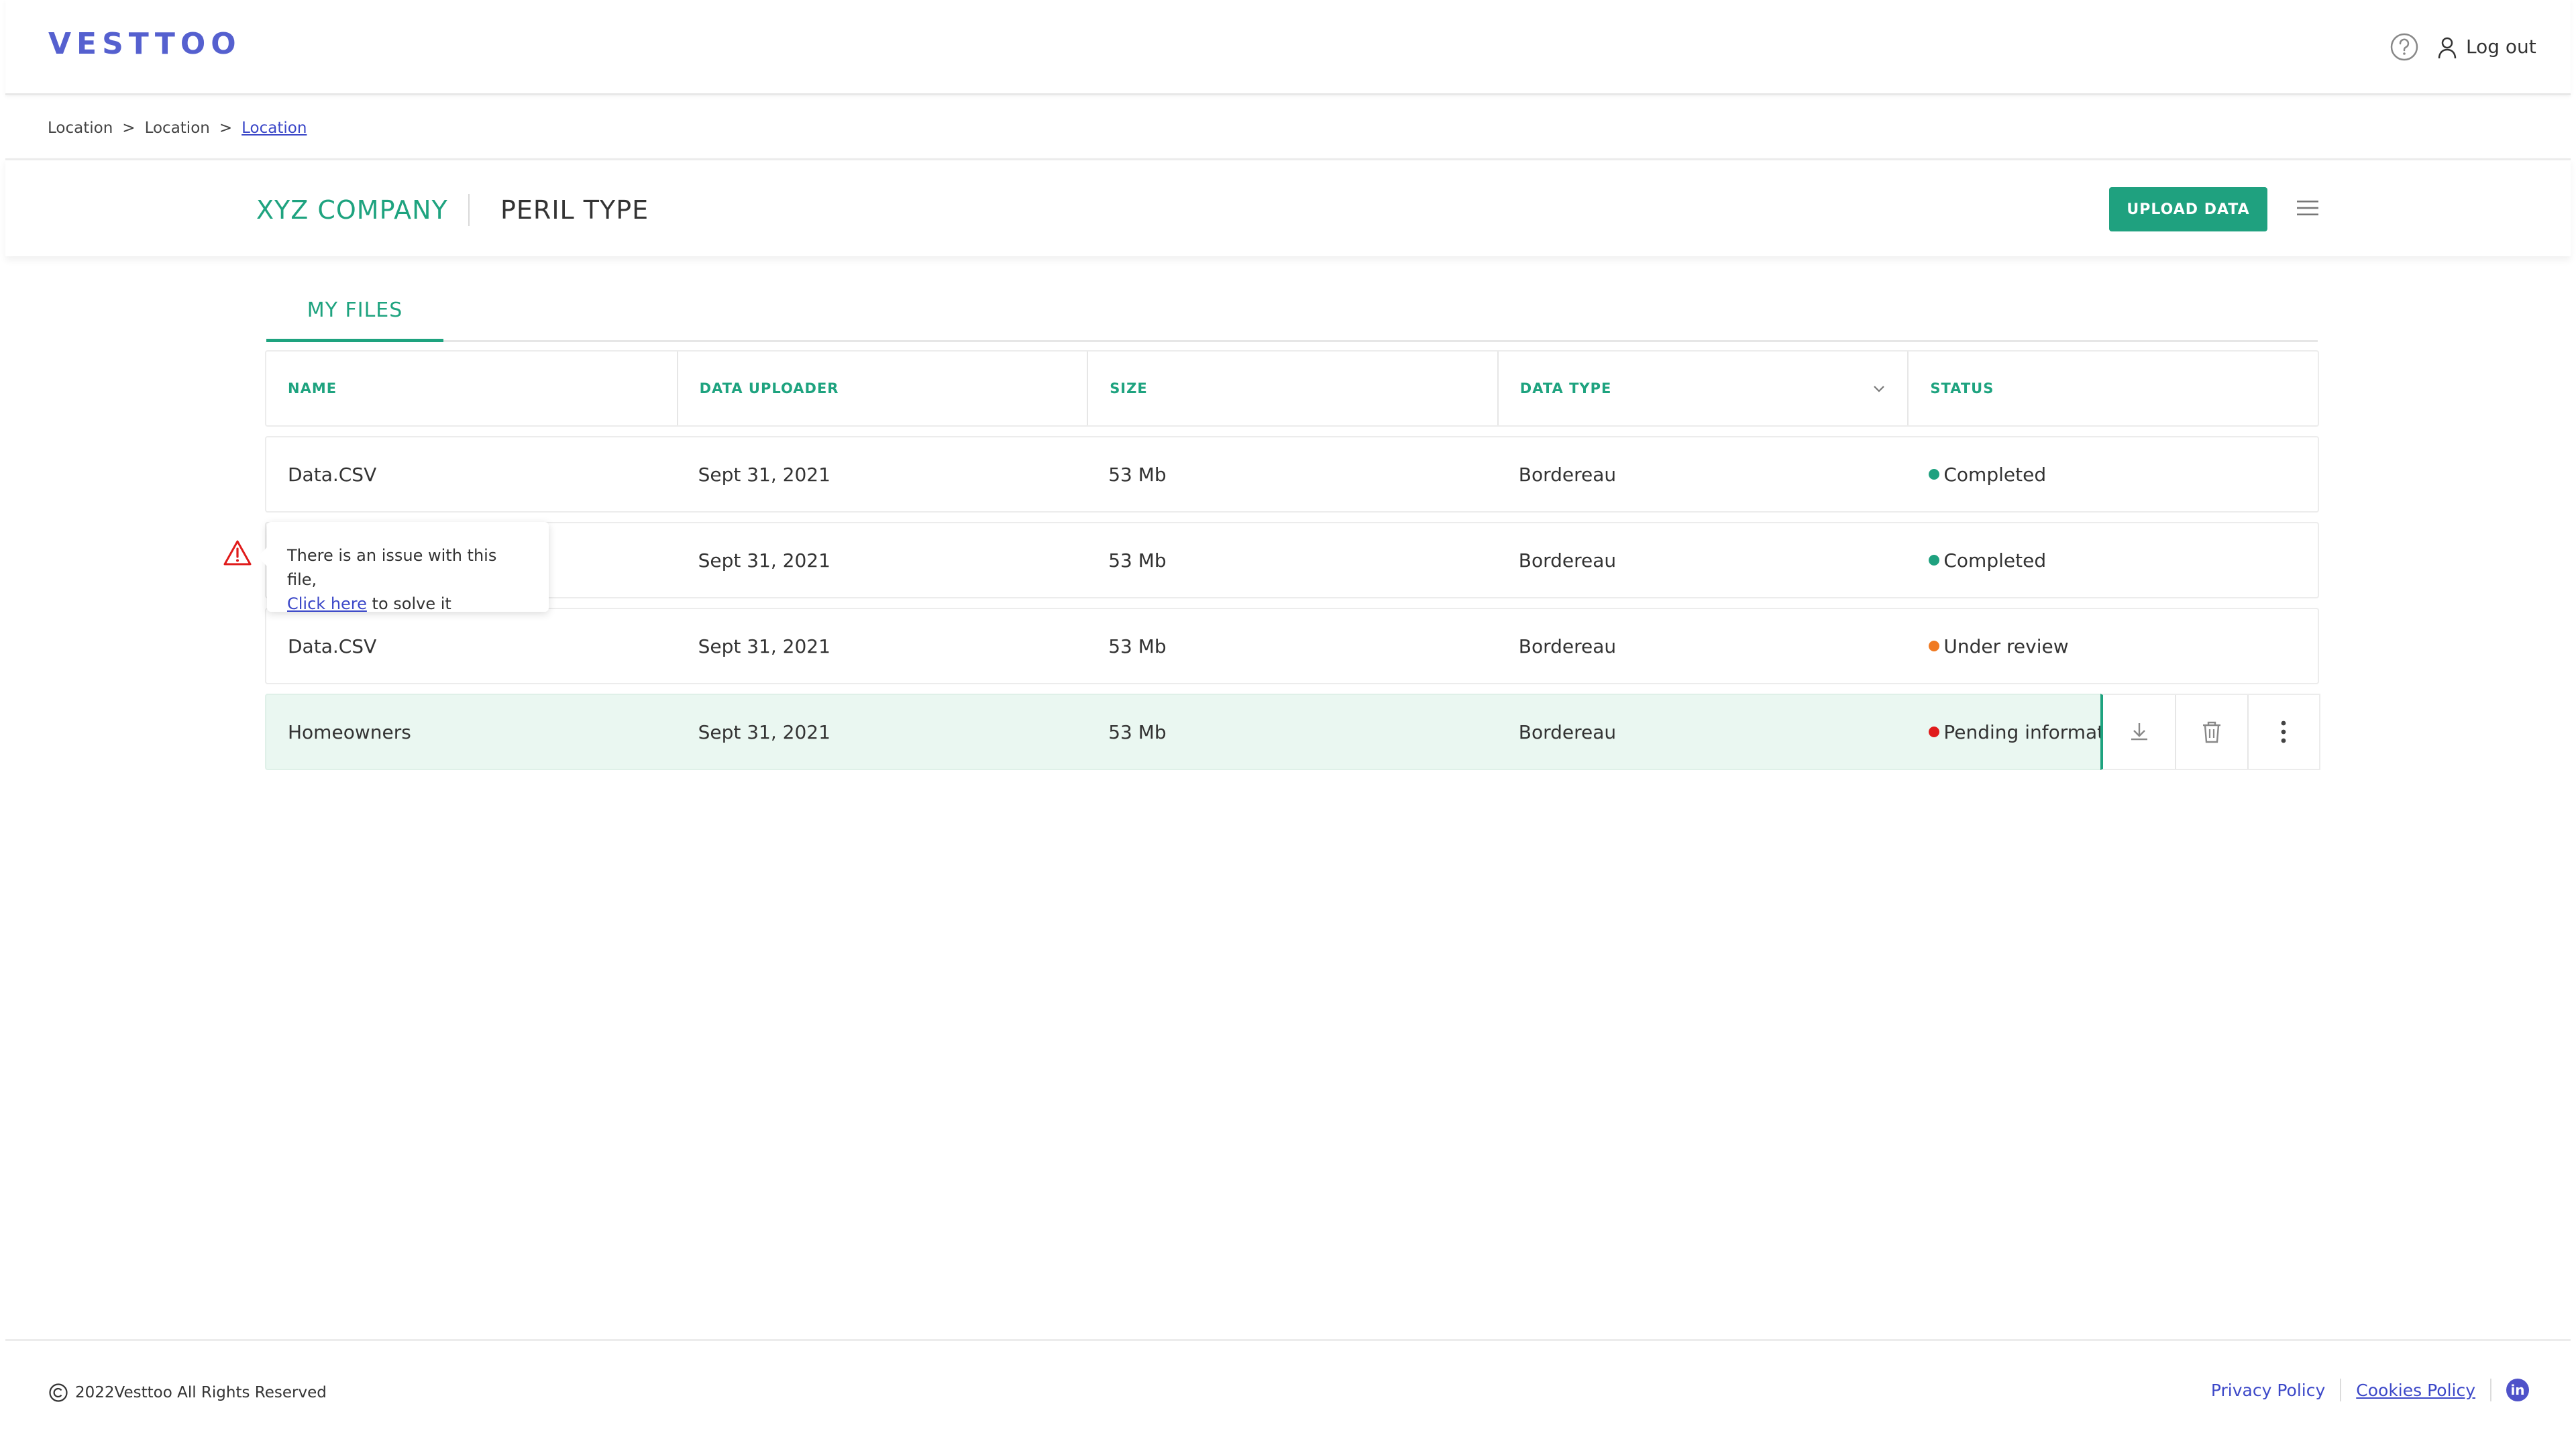 Image resolution: width=2576 pixels, height=1443 pixels. What do you see at coordinates (2268, 1391) in the screenshot?
I see `privacy-policy-link: Privacy Policy` at bounding box center [2268, 1391].